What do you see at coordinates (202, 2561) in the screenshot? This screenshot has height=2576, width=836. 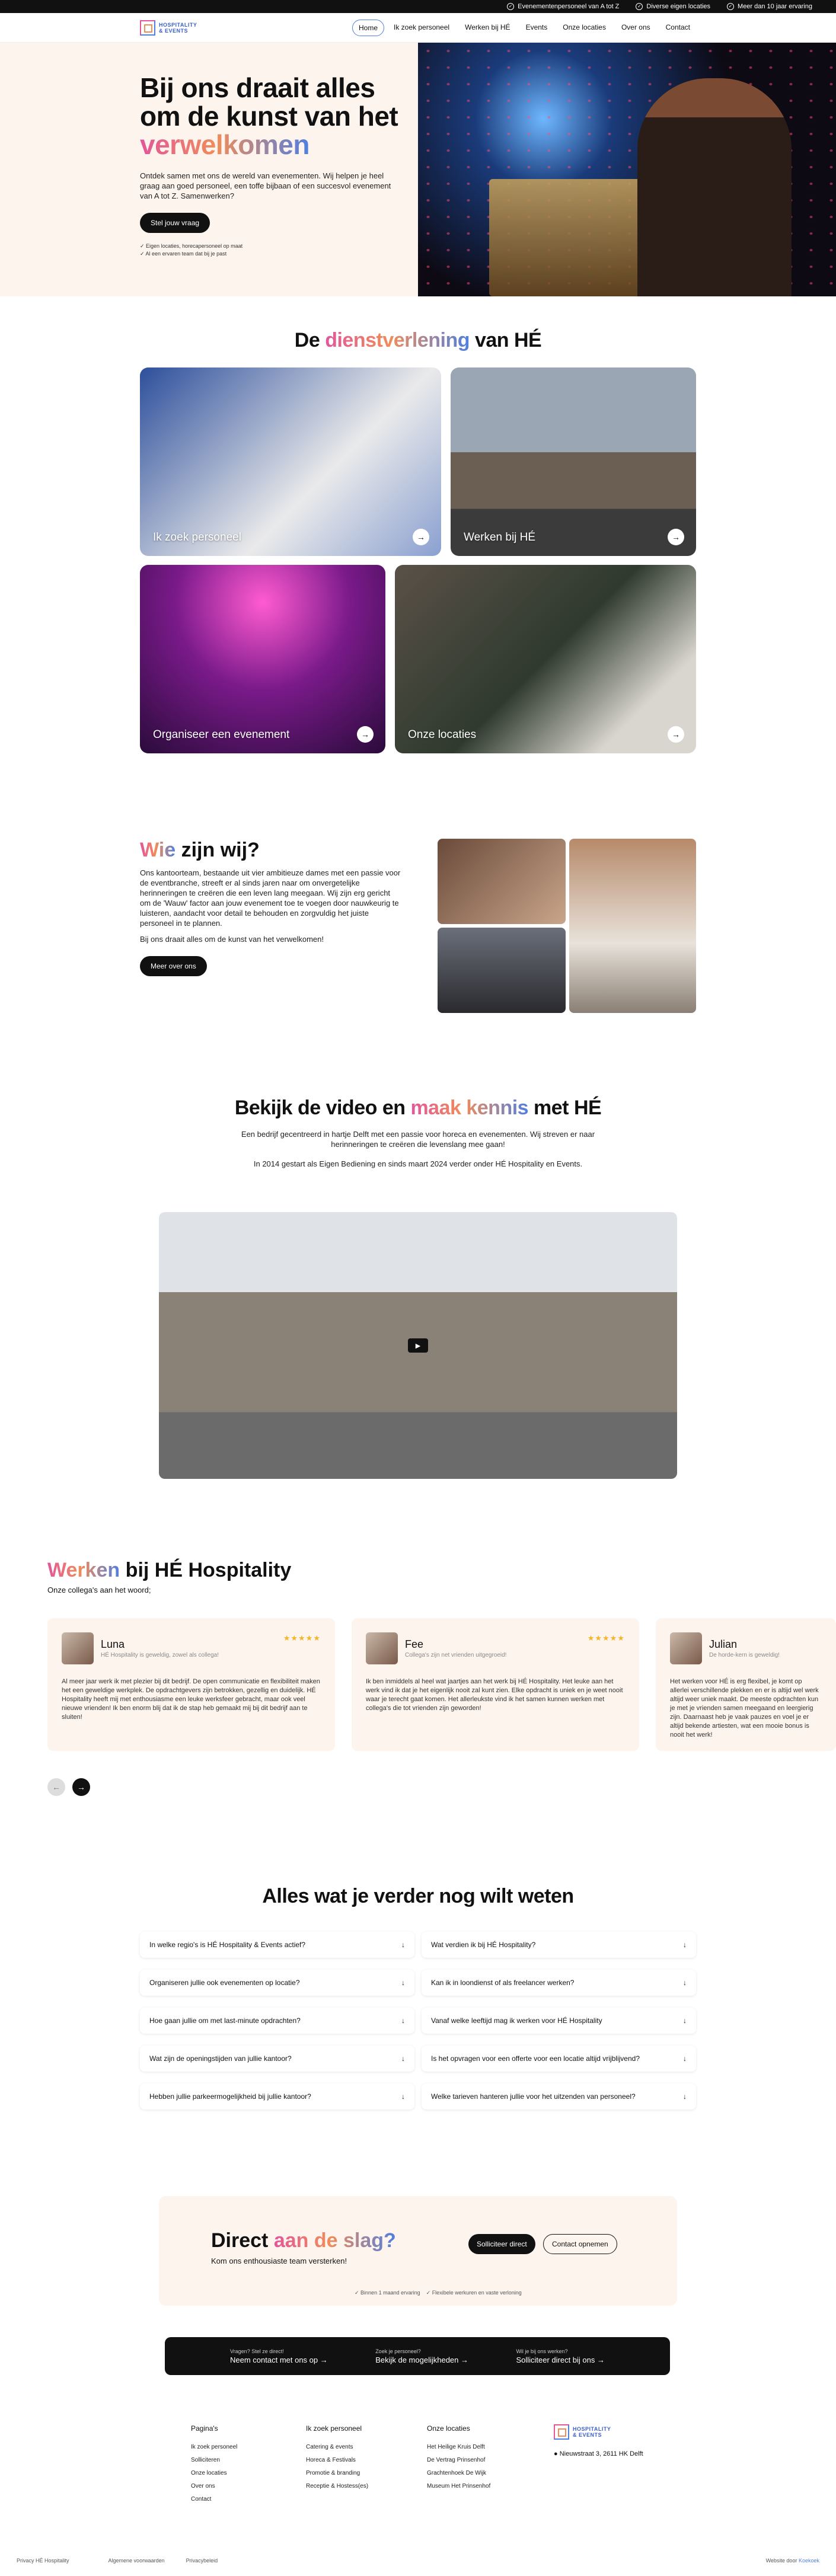 I see `privacy-link: Privacybeleid` at bounding box center [202, 2561].